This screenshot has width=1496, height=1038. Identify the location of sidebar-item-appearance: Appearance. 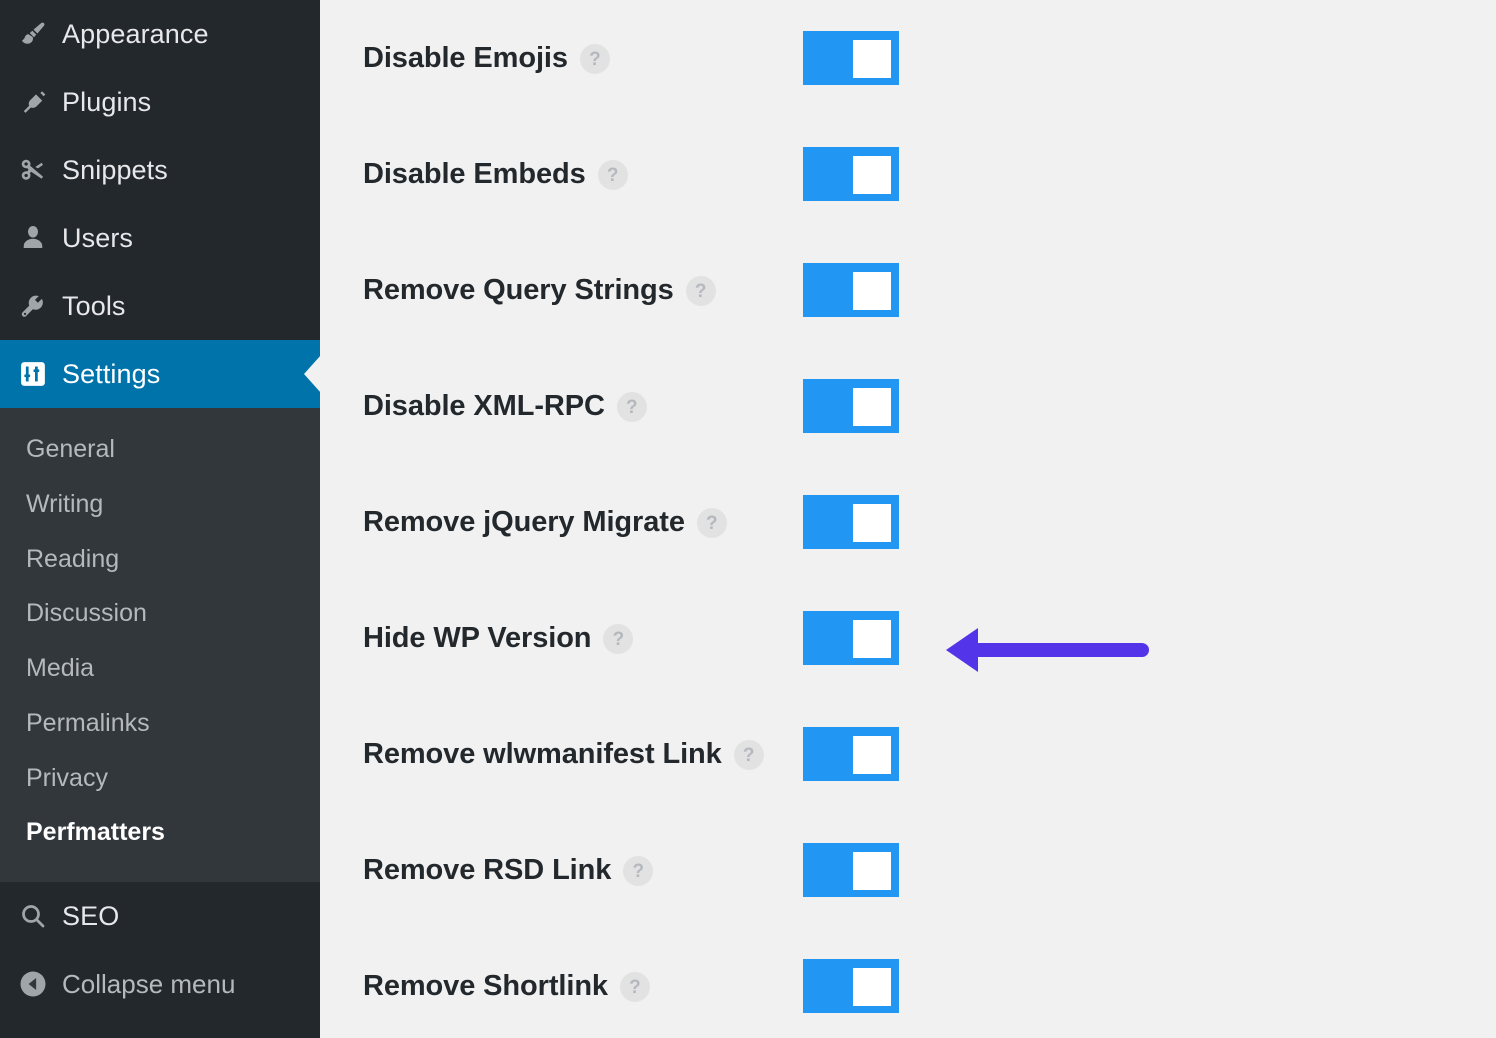
(160, 34).